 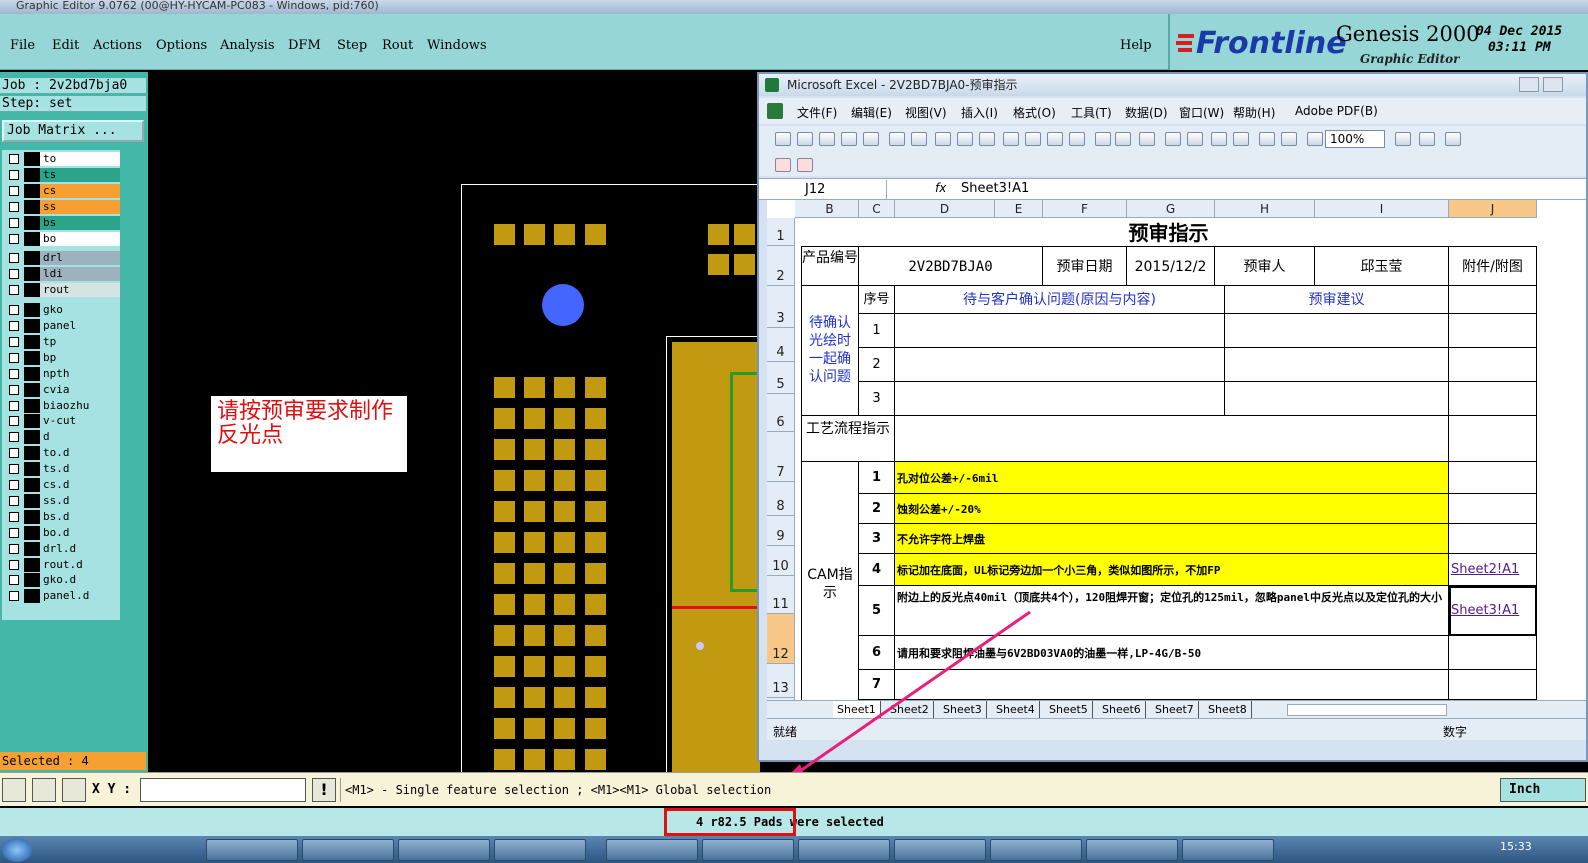 I want to click on measure-tool-icon, so click(x=44, y=790).